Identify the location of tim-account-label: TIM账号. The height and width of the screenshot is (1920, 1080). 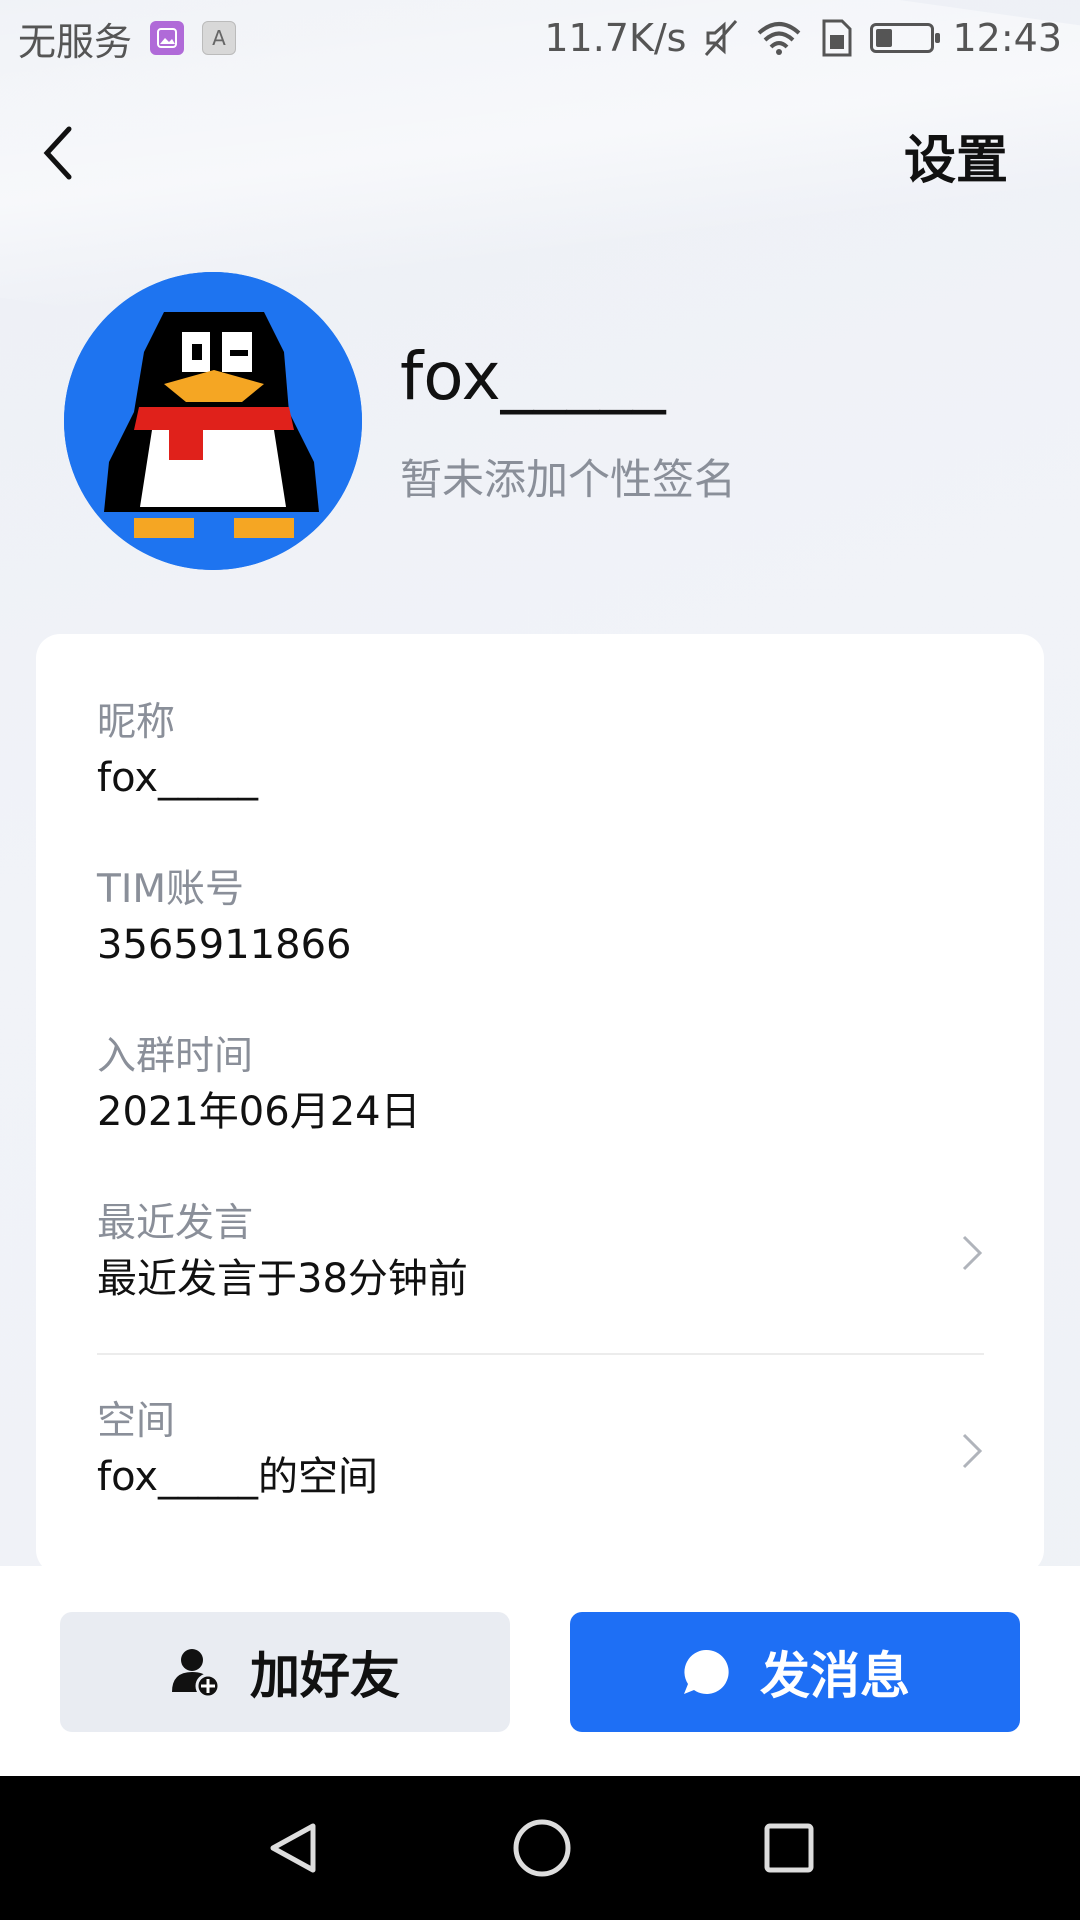
(170, 889).